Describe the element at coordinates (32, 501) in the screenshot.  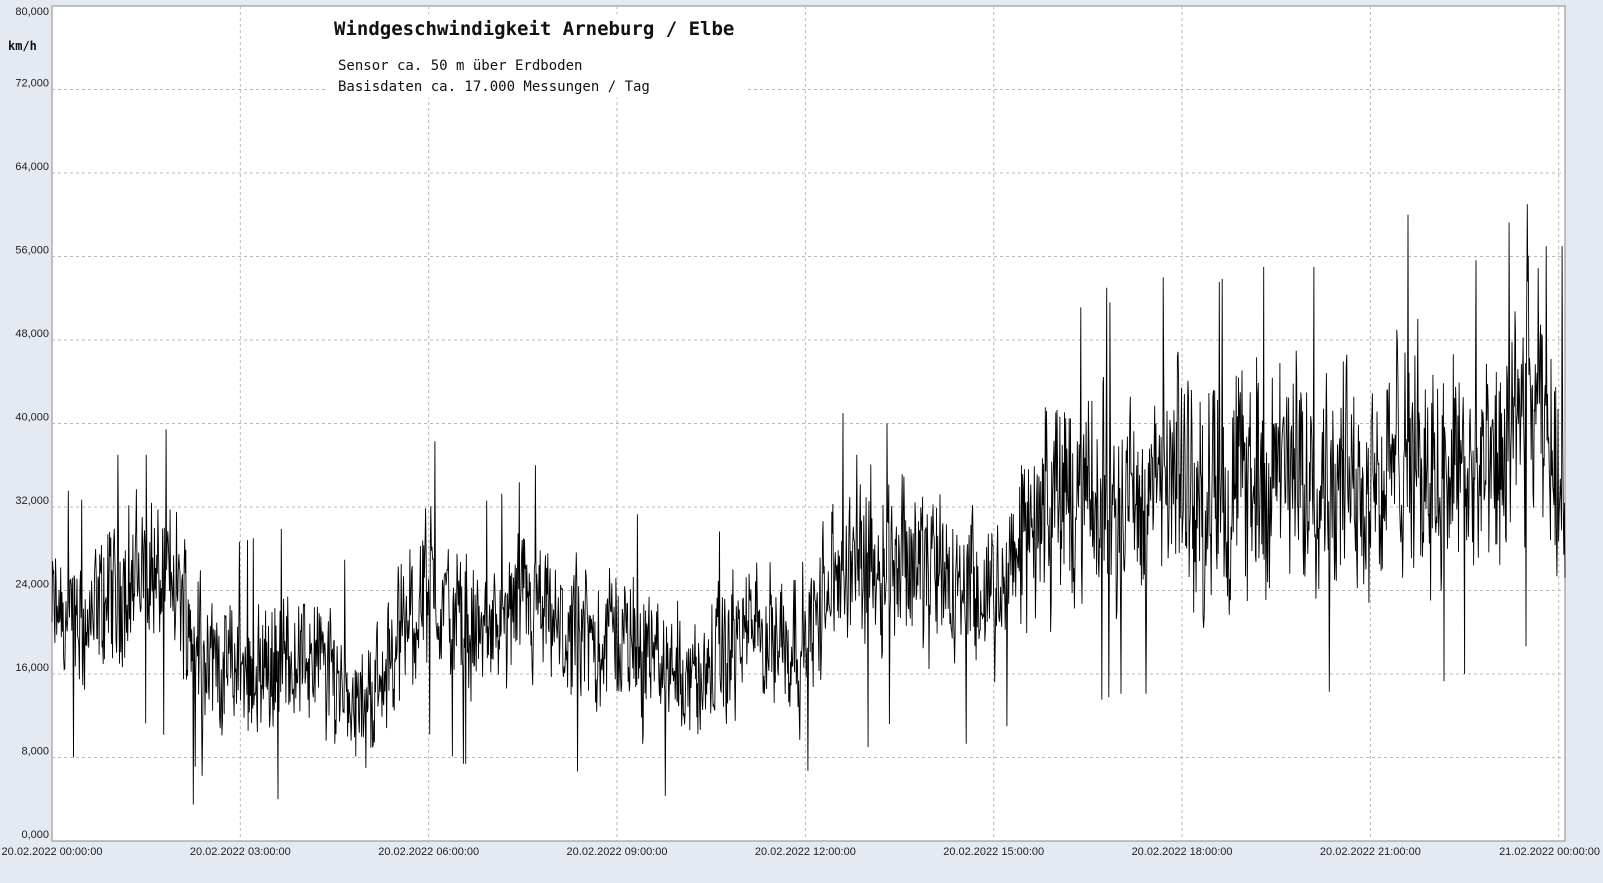
I see `y-tick-label: 32,000` at that location.